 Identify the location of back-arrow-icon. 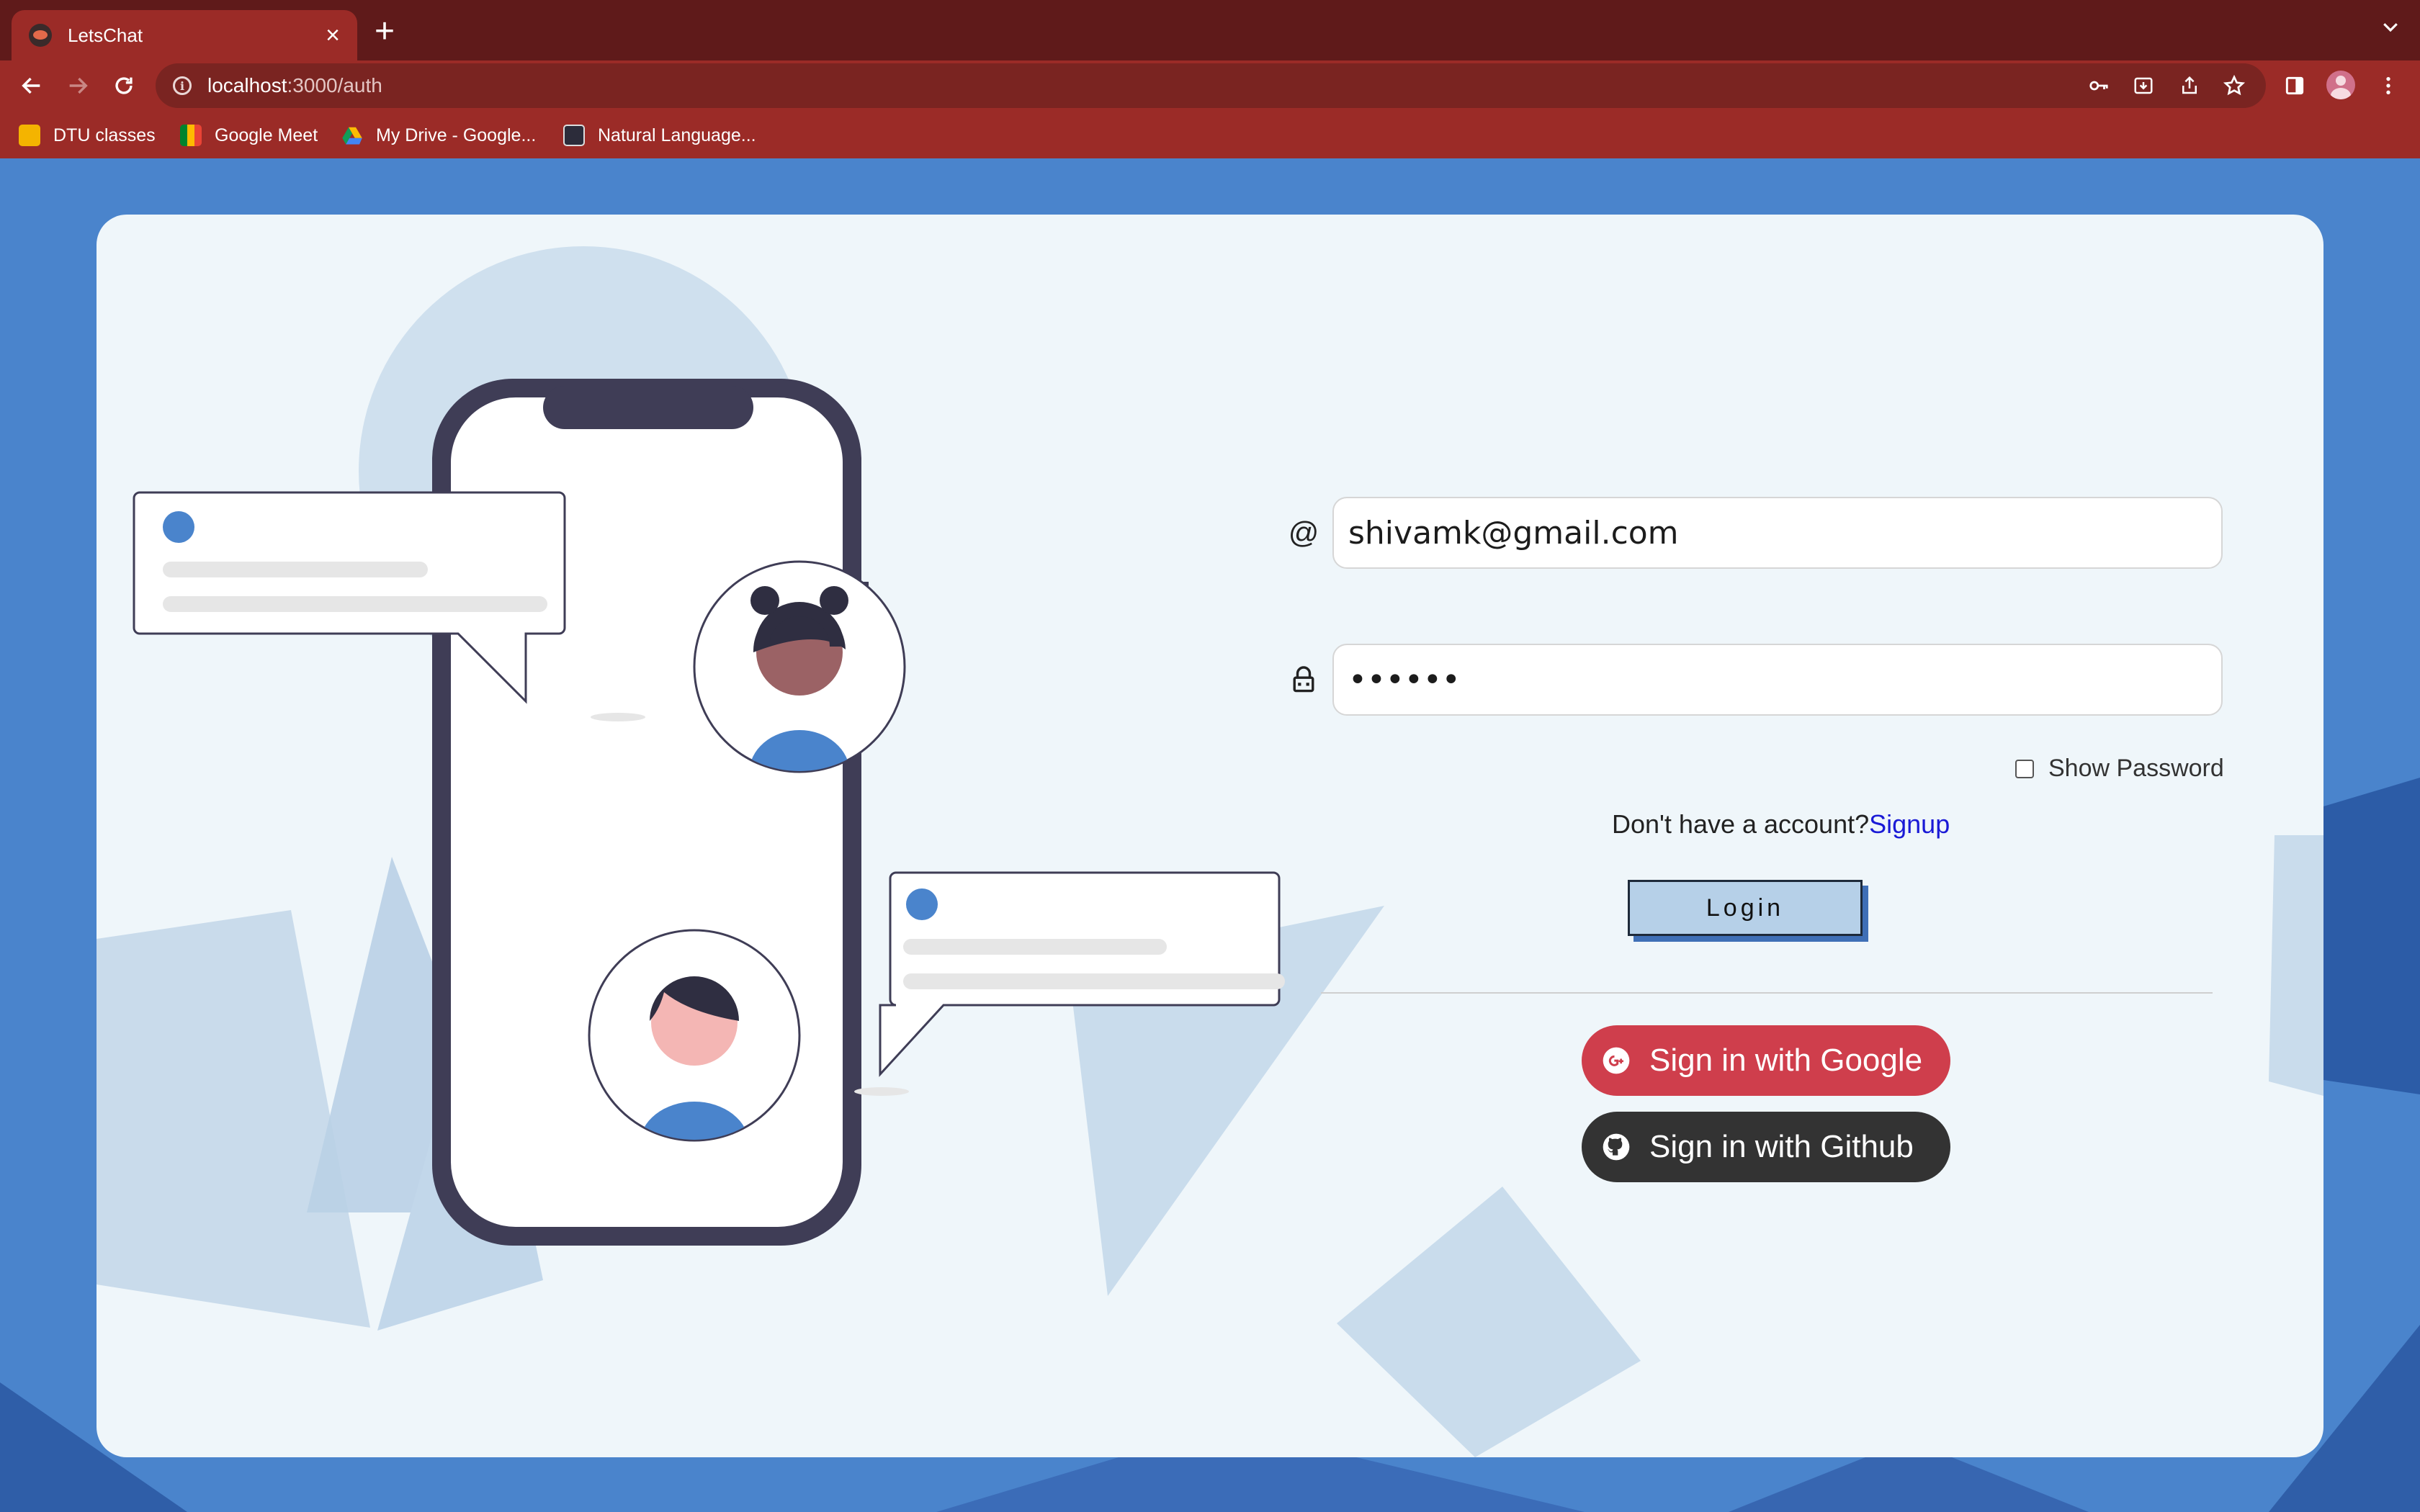
(31, 85).